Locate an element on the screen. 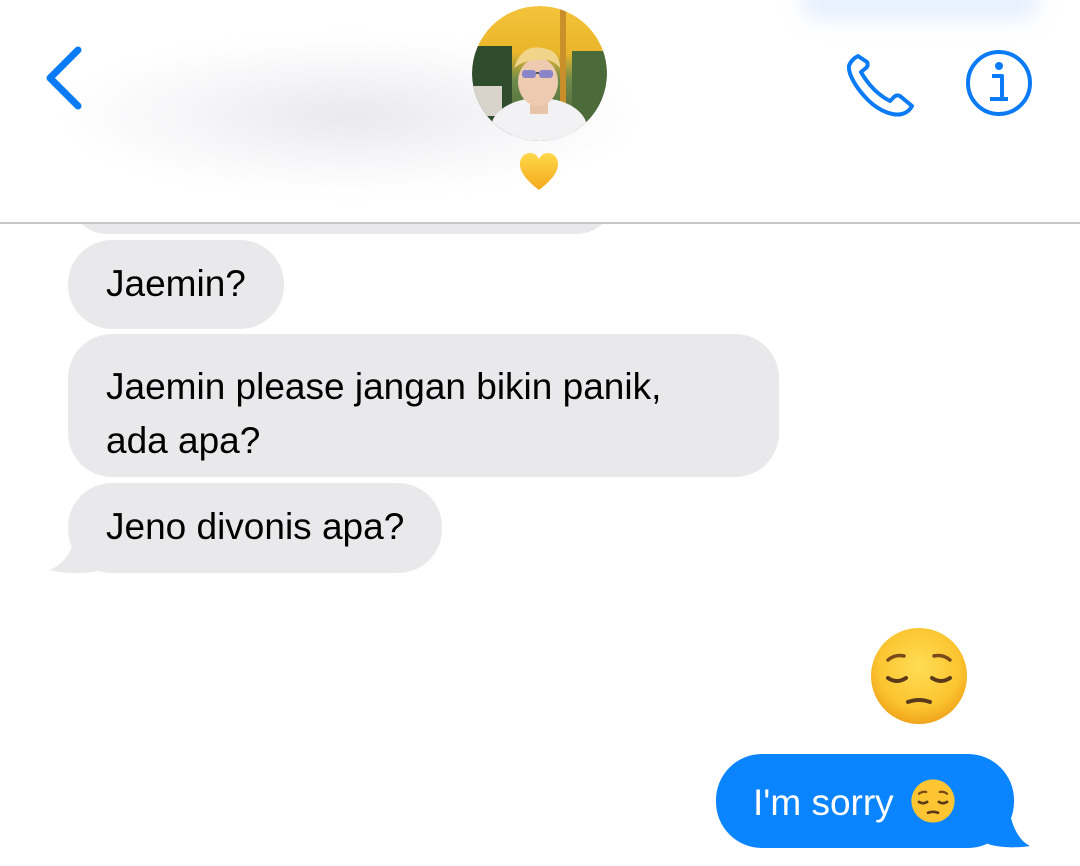 The height and width of the screenshot is (866, 1080). outgoing-message-bubble: I'm sorry is located at coordinates (865, 801).